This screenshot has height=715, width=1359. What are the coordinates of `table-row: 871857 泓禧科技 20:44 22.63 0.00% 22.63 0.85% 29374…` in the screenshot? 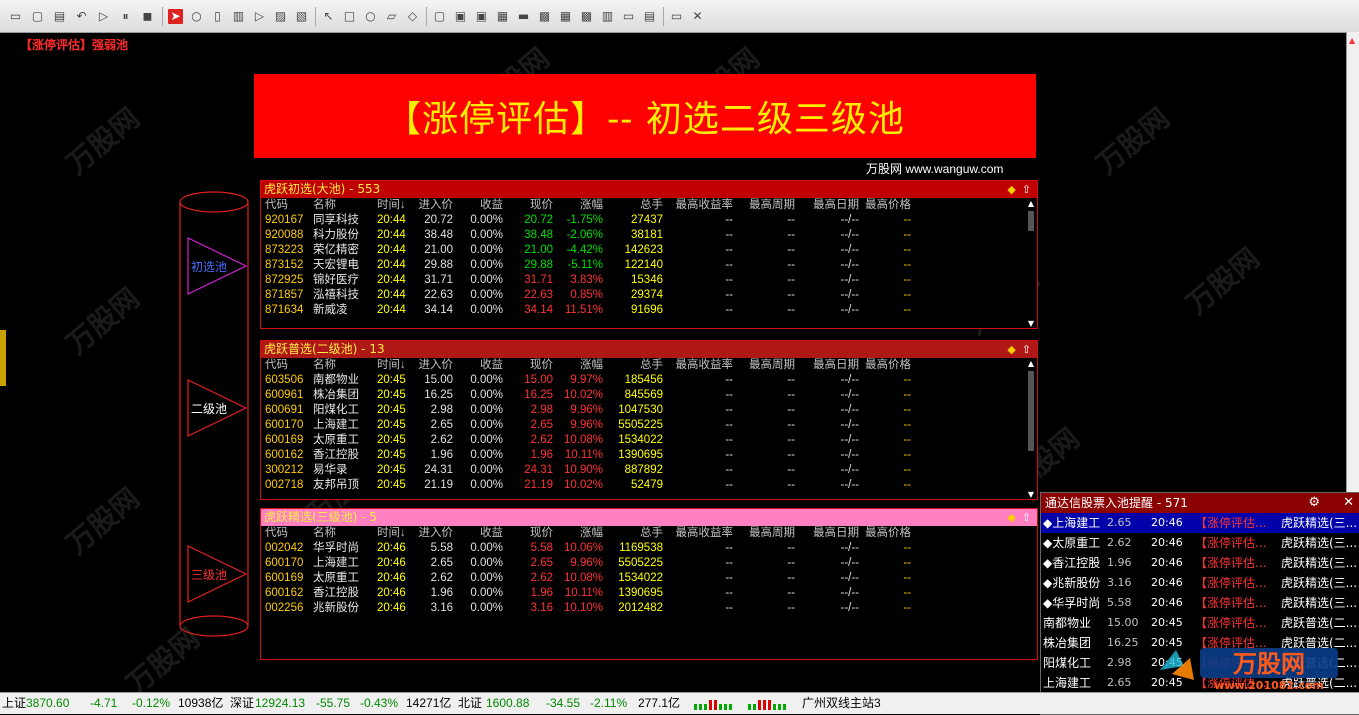 It's located at (649, 295).